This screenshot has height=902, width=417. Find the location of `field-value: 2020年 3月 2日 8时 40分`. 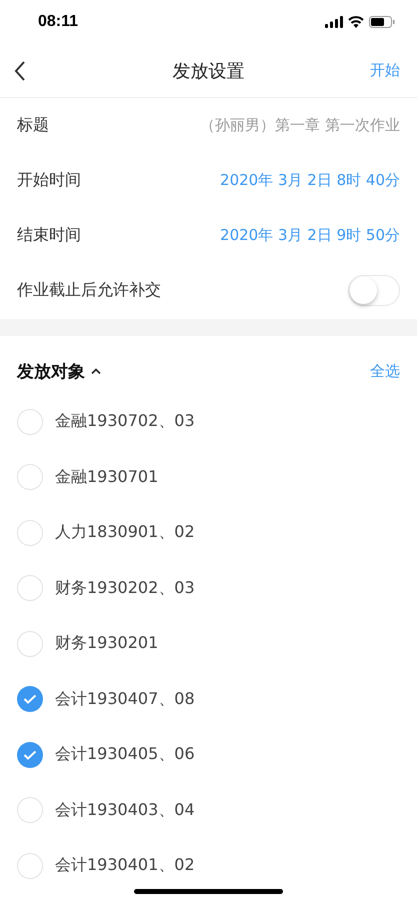

field-value: 2020年 3月 2日 8时 40分 is located at coordinates (310, 180).